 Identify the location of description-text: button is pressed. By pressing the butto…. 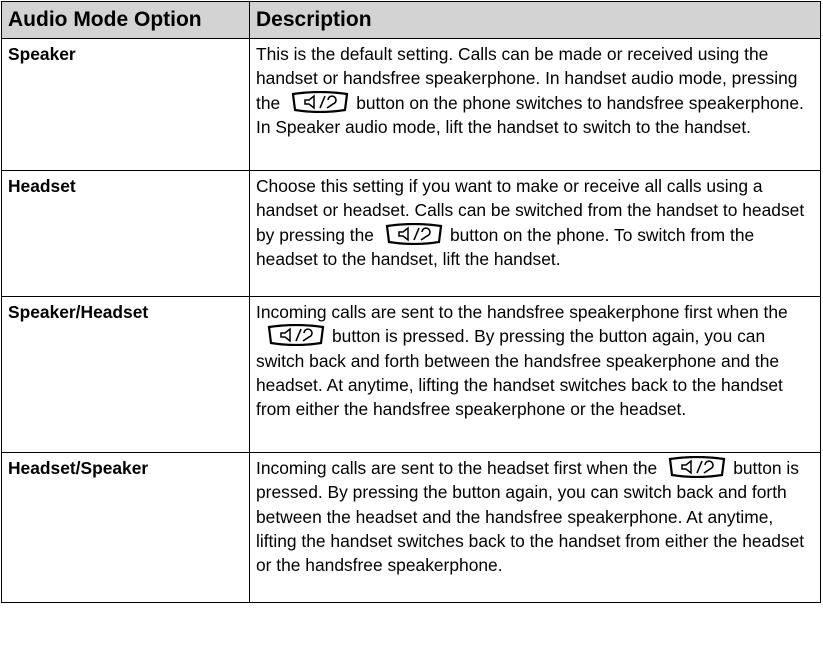
(519, 373).